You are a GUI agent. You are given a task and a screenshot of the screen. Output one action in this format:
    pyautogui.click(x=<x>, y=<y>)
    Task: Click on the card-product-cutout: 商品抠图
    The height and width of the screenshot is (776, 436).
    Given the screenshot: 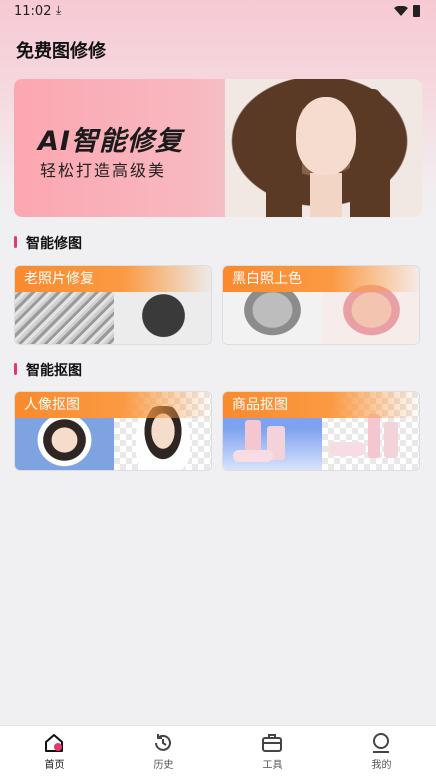 What is the action you would take?
    pyautogui.click(x=321, y=431)
    